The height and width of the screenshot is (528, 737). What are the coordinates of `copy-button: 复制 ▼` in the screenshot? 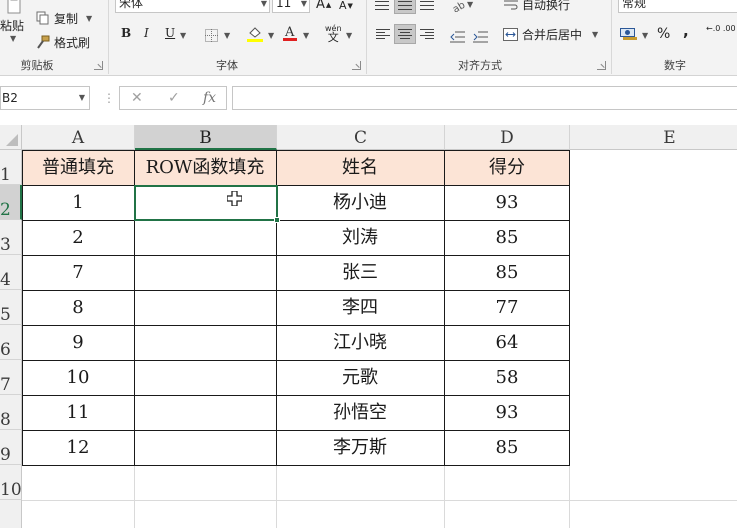 It's located at (64, 18).